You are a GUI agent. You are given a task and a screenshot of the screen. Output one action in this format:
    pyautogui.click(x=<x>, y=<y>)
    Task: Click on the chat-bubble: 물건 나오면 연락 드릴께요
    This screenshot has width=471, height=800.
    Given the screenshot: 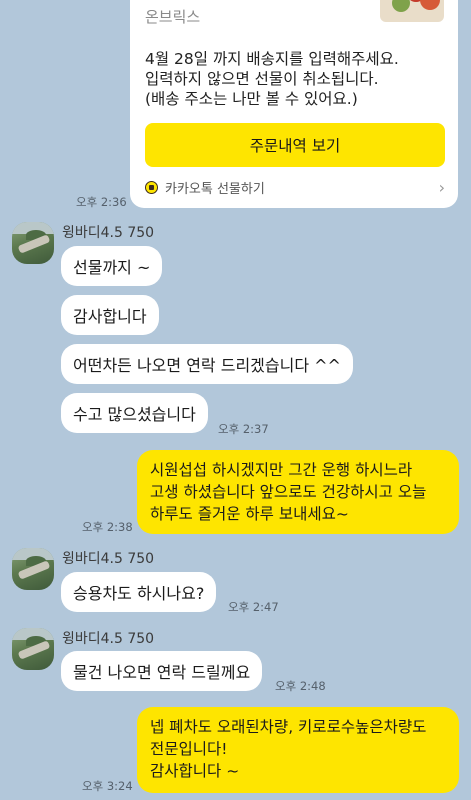 What is the action you would take?
    pyautogui.click(x=162, y=671)
    